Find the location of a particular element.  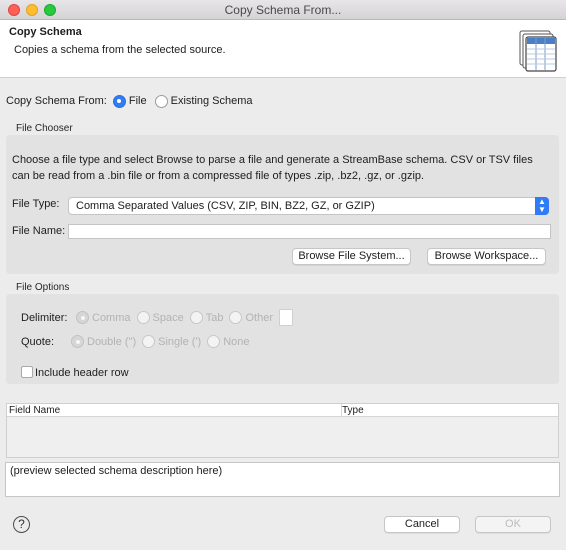

delimiter-option-label: Comma is located at coordinates (111, 317).